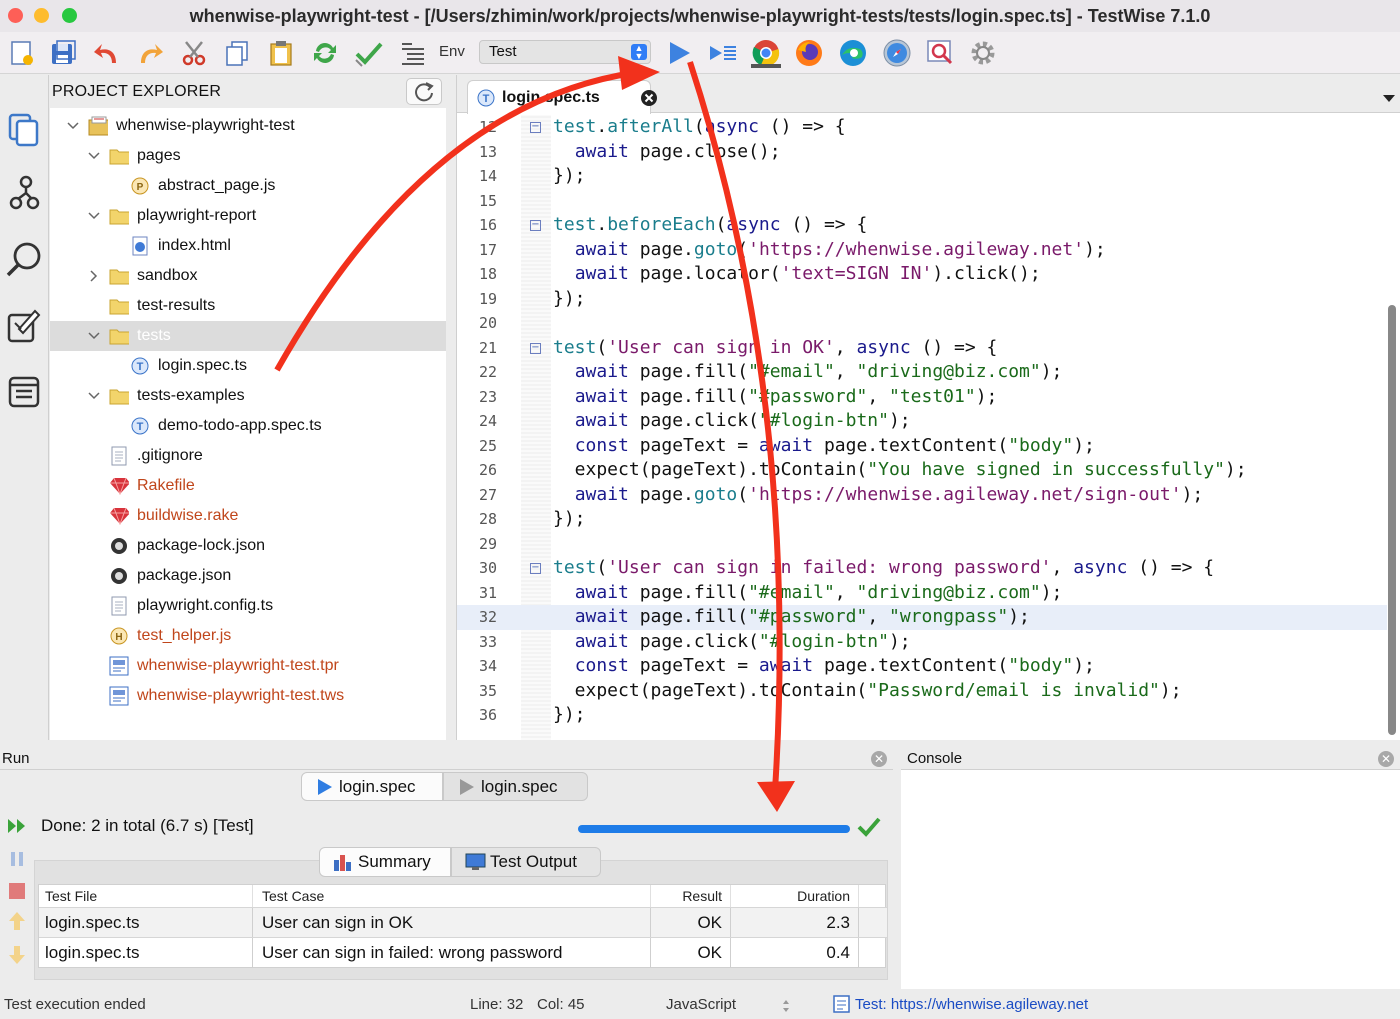  I want to click on document-list-icon, so click(24, 392).